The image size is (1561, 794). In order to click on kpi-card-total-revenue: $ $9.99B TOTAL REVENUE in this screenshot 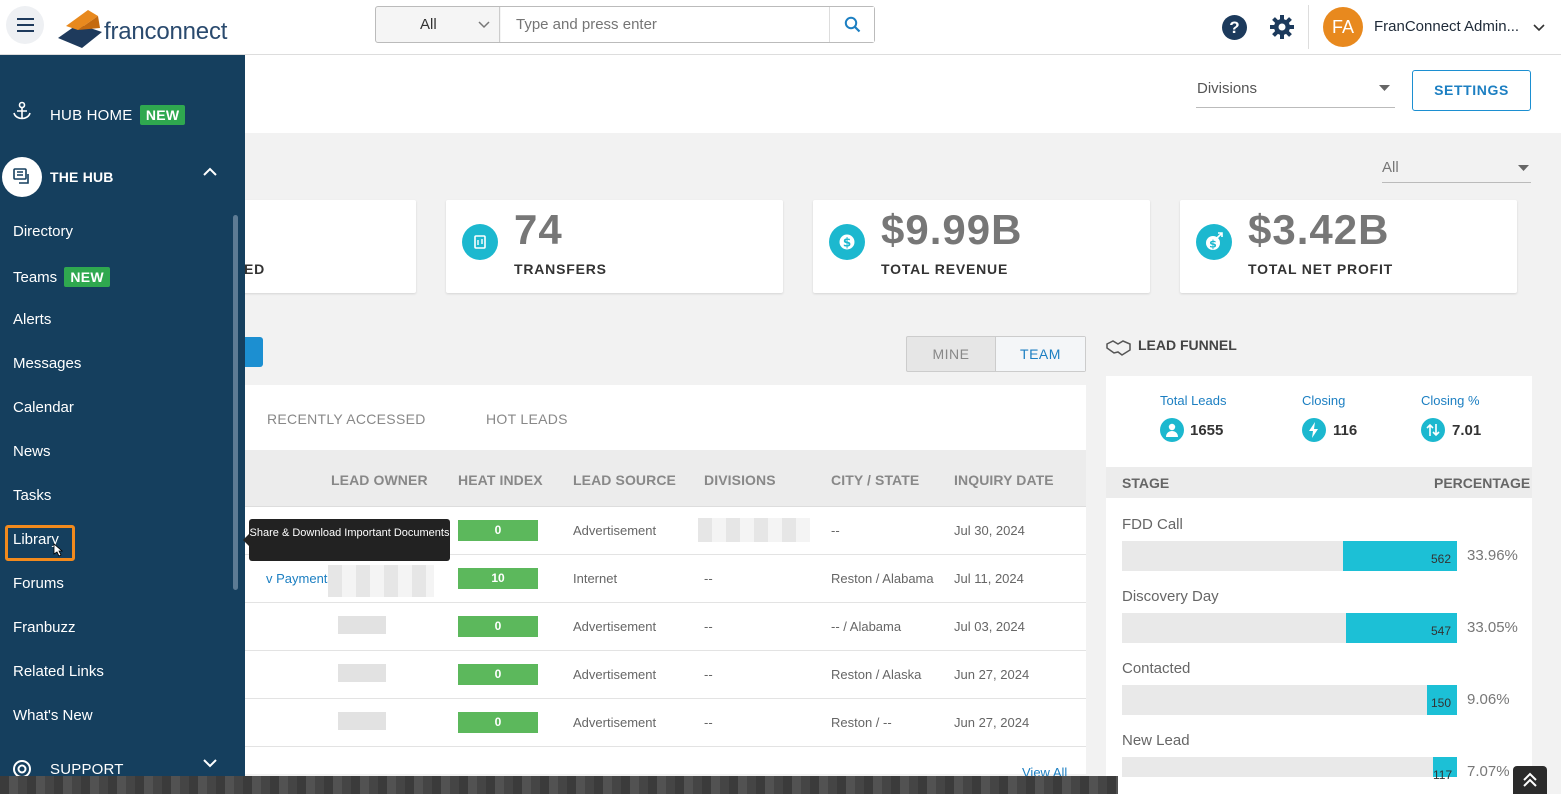, I will do `click(981, 246)`.